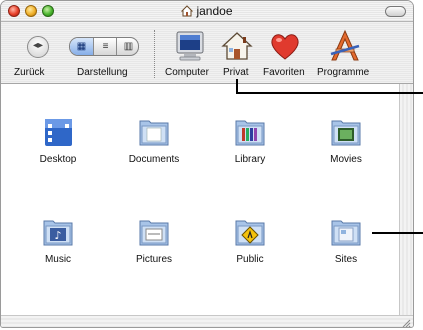 Image resolution: width=423 pixels, height=330 pixels. Describe the element at coordinates (250, 133) in the screenshot. I see `library-folder-icon` at that location.